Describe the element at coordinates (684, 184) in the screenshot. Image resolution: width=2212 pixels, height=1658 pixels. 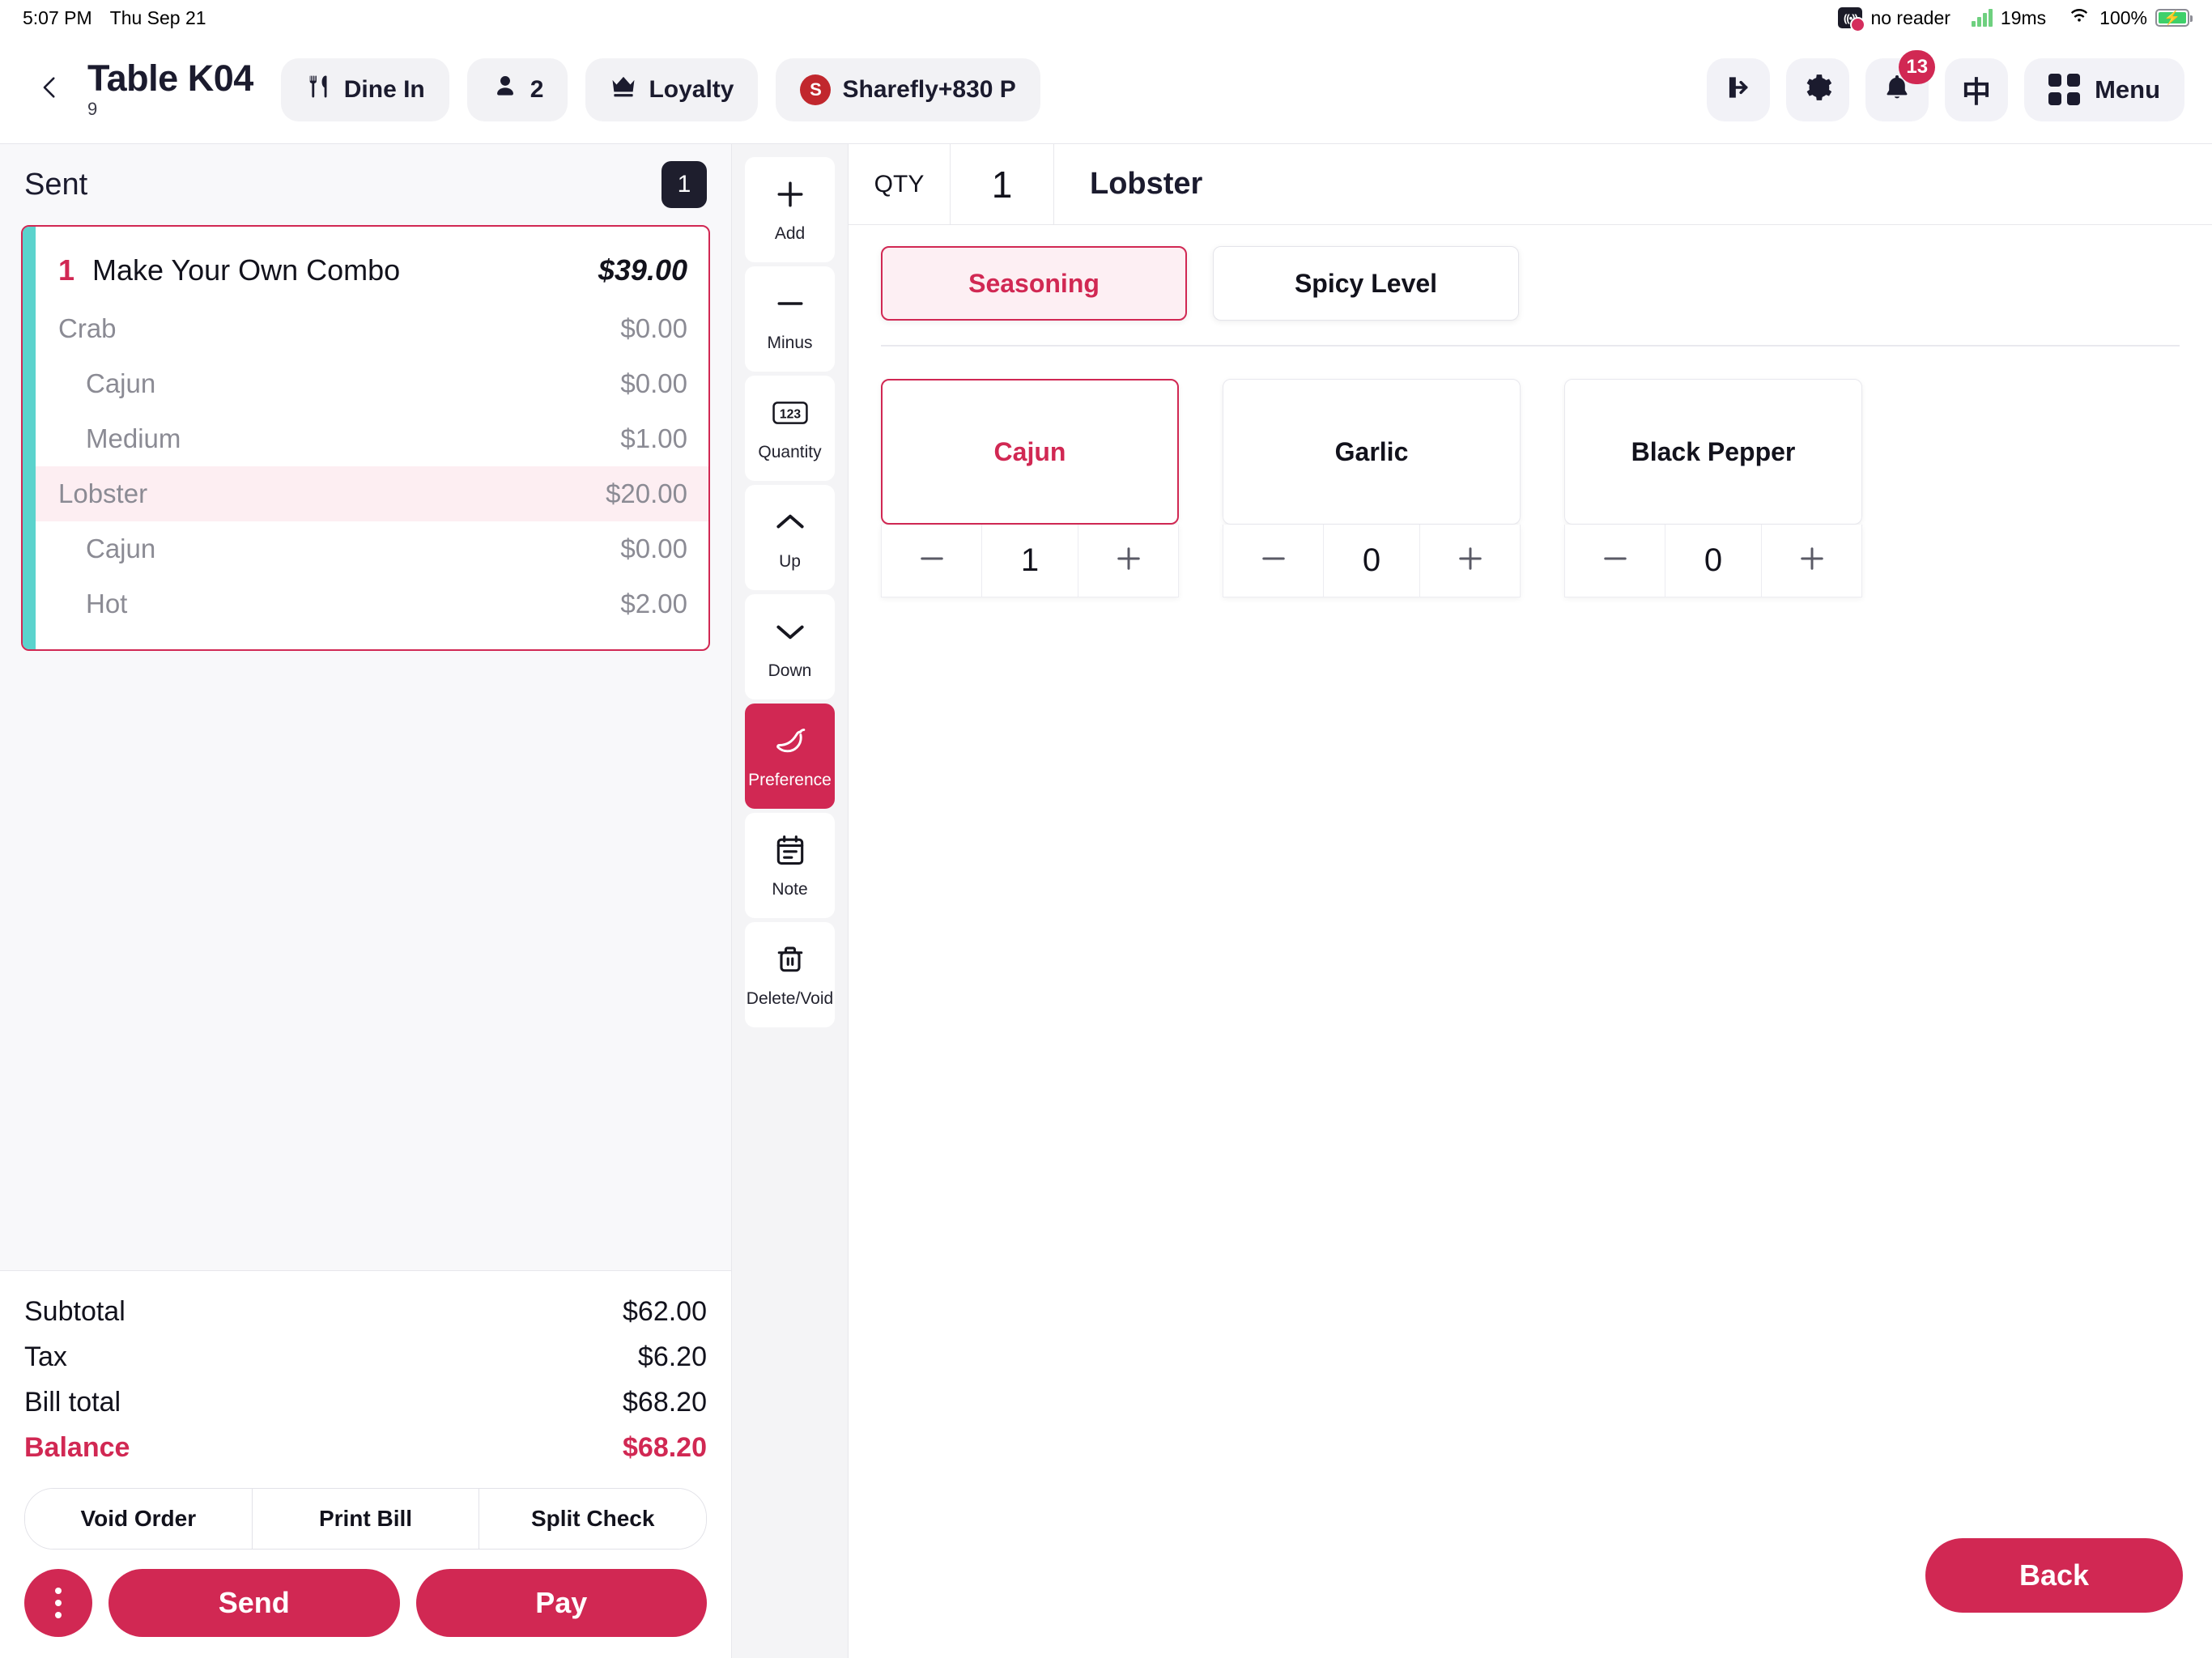
I see `order-item-count-badge: 1` at that location.